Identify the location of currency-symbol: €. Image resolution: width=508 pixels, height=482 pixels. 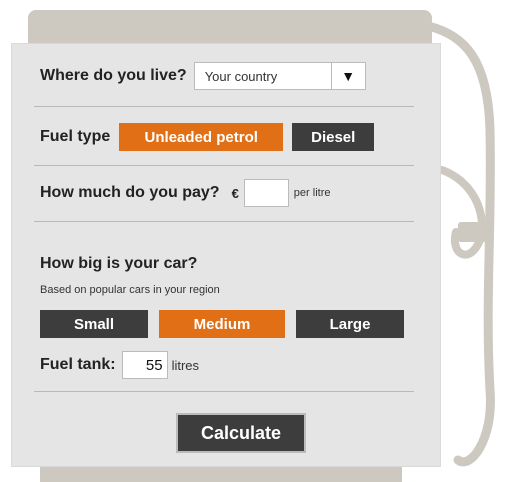
(235, 193).